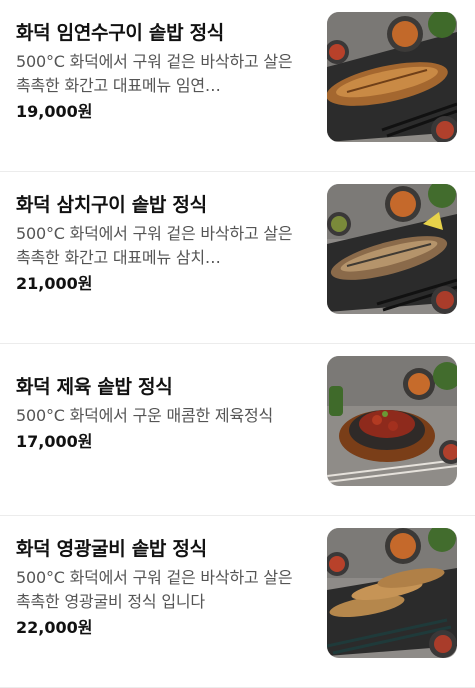  Describe the element at coordinates (111, 549) in the screenshot. I see `menu-item-name: 화덕 영광굴비 솥밥 정식` at that location.